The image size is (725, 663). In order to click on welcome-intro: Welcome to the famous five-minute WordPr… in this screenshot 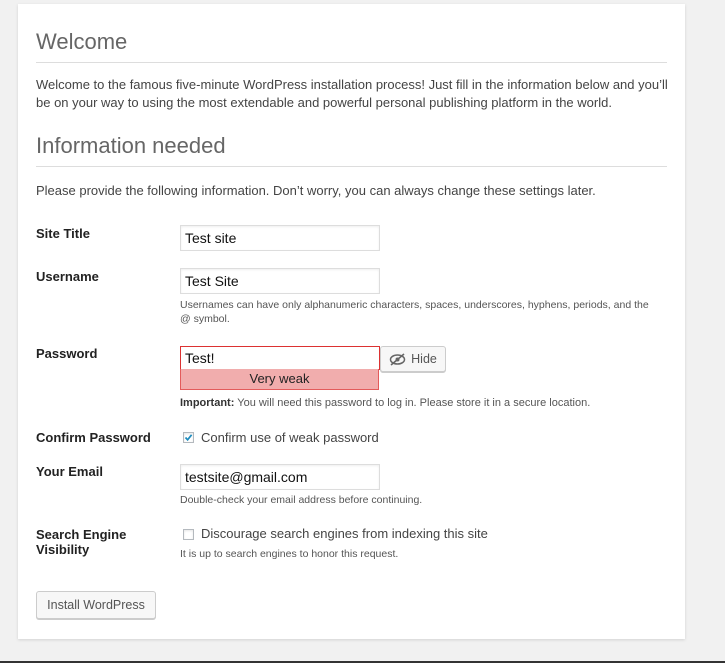, I will do `click(352, 93)`.